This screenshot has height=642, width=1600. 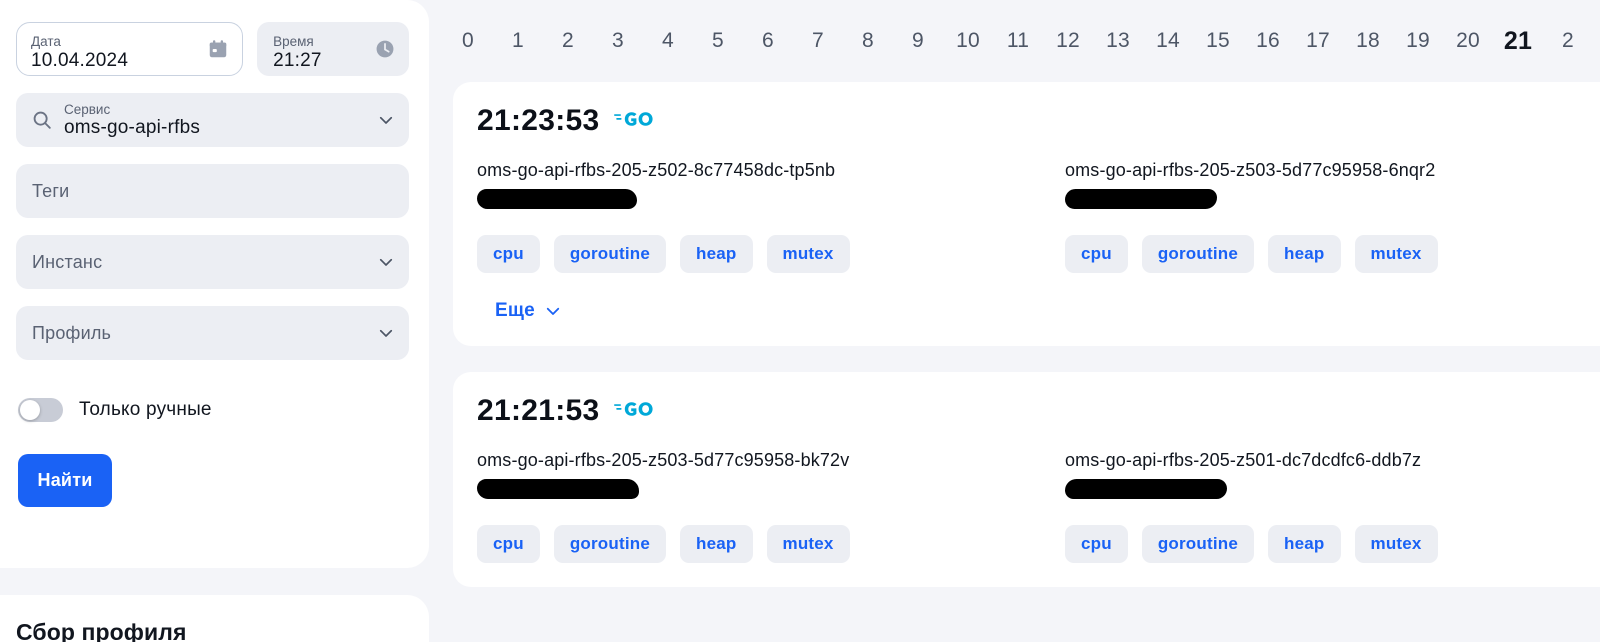 I want to click on collect-profile-panel: Сбор профиля, so click(x=214, y=618).